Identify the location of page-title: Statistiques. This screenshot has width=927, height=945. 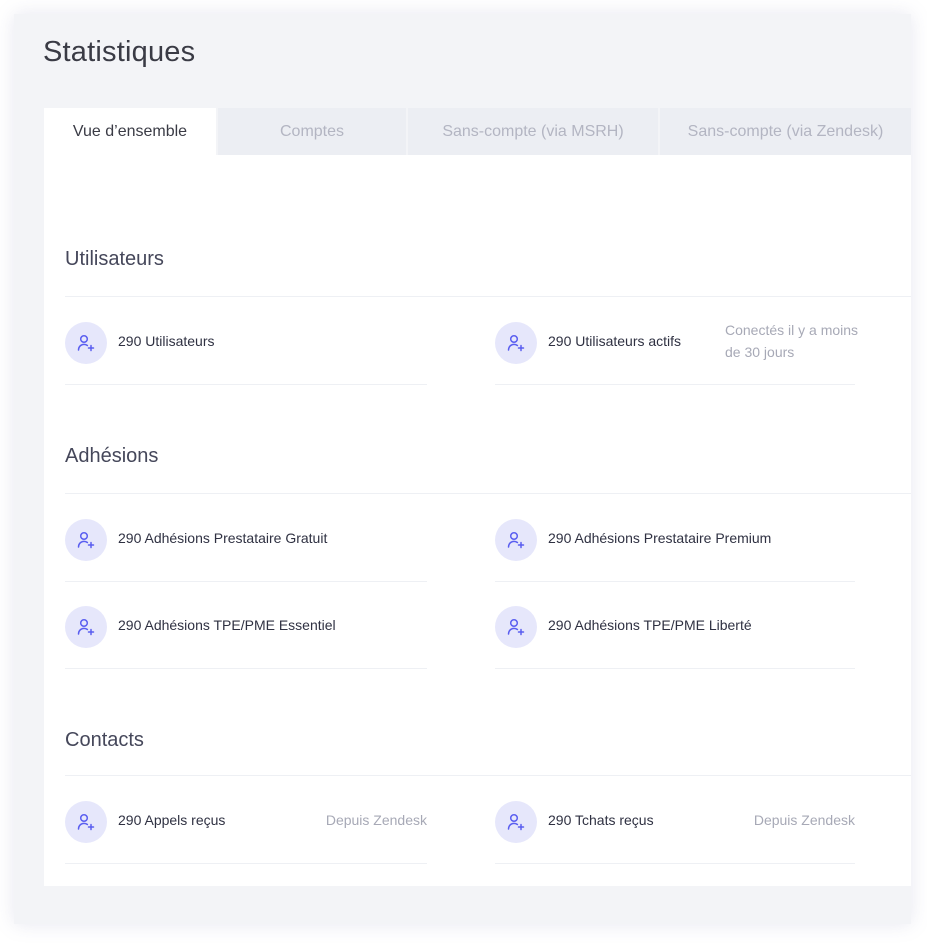
(119, 52).